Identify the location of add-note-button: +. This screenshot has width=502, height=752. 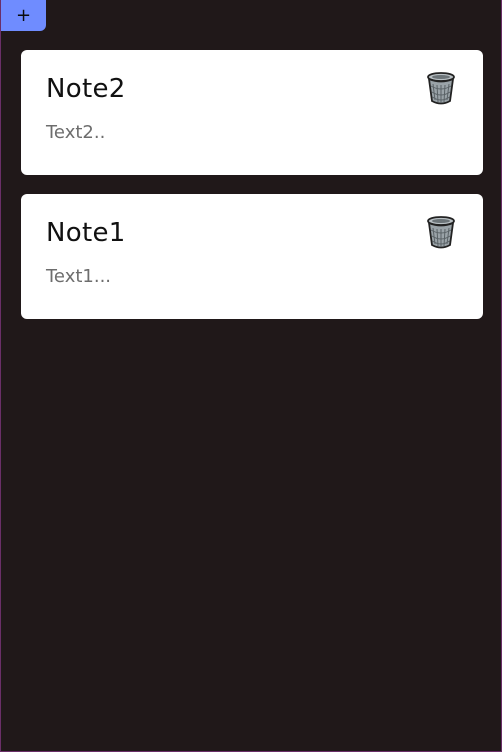
(23, 15).